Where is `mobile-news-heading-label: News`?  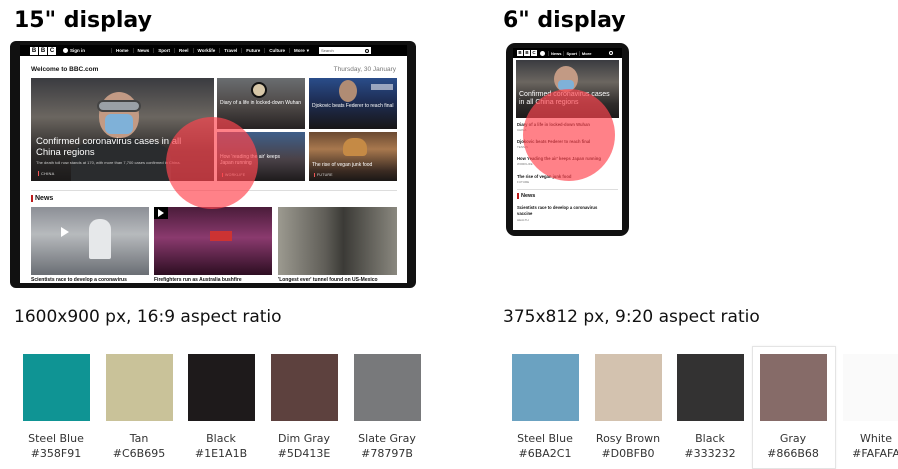 mobile-news-heading-label: News is located at coordinates (528, 196).